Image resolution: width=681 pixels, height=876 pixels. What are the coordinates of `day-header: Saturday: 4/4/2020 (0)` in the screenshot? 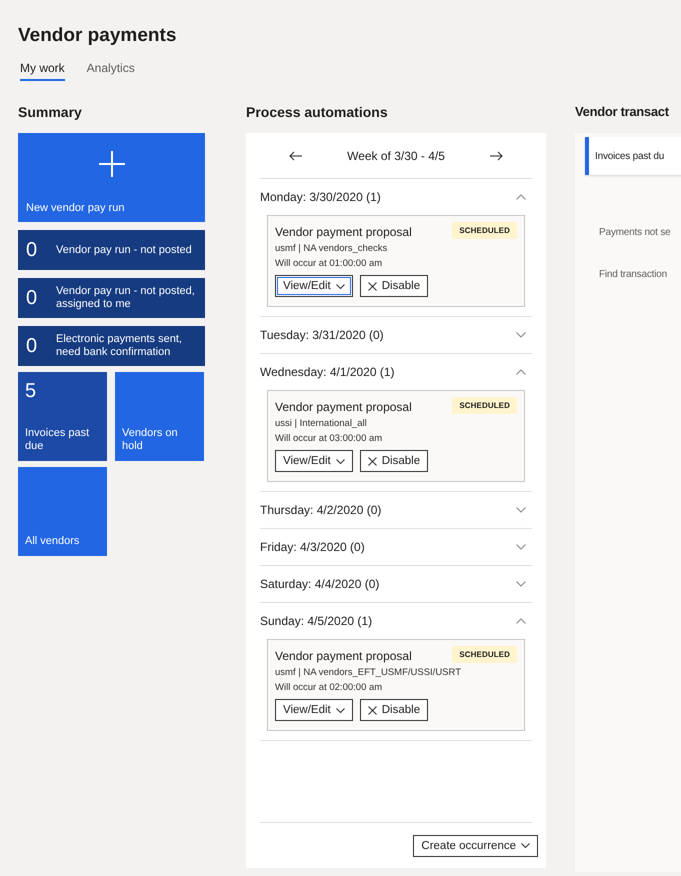 It's located at (320, 584).